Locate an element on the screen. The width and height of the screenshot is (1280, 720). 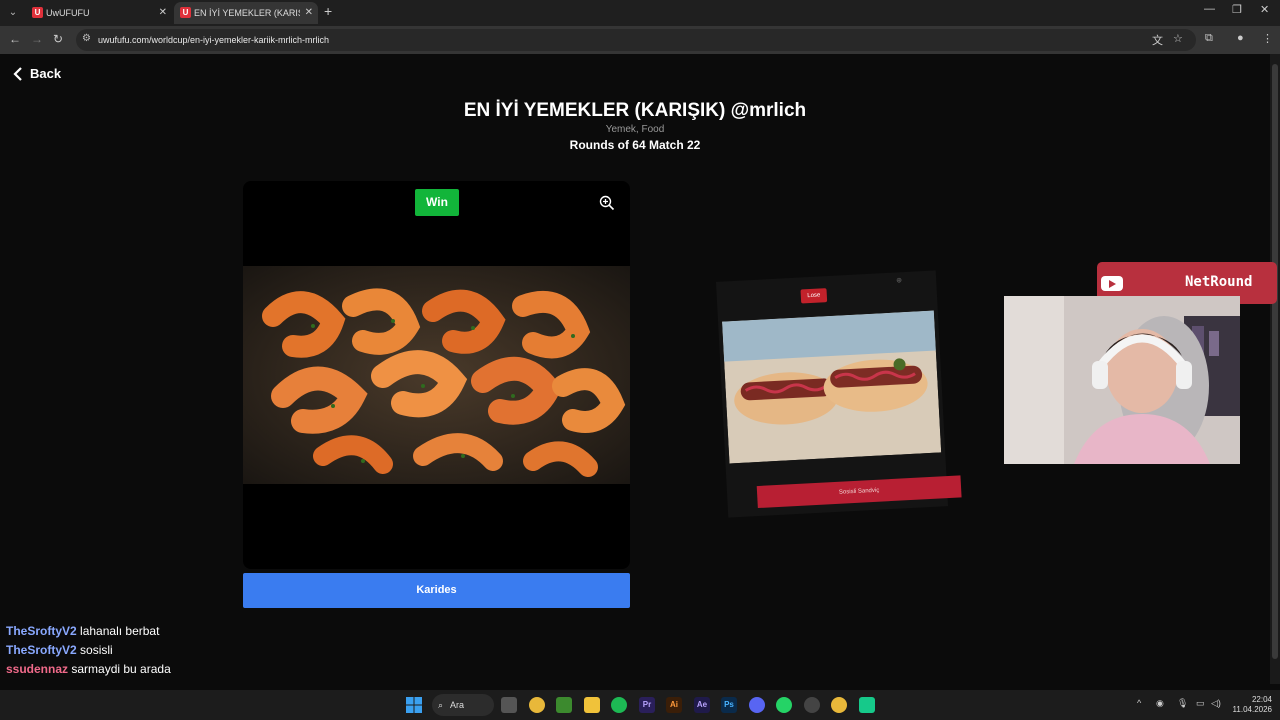
whatsapp-icon is located at coordinates (784, 705).